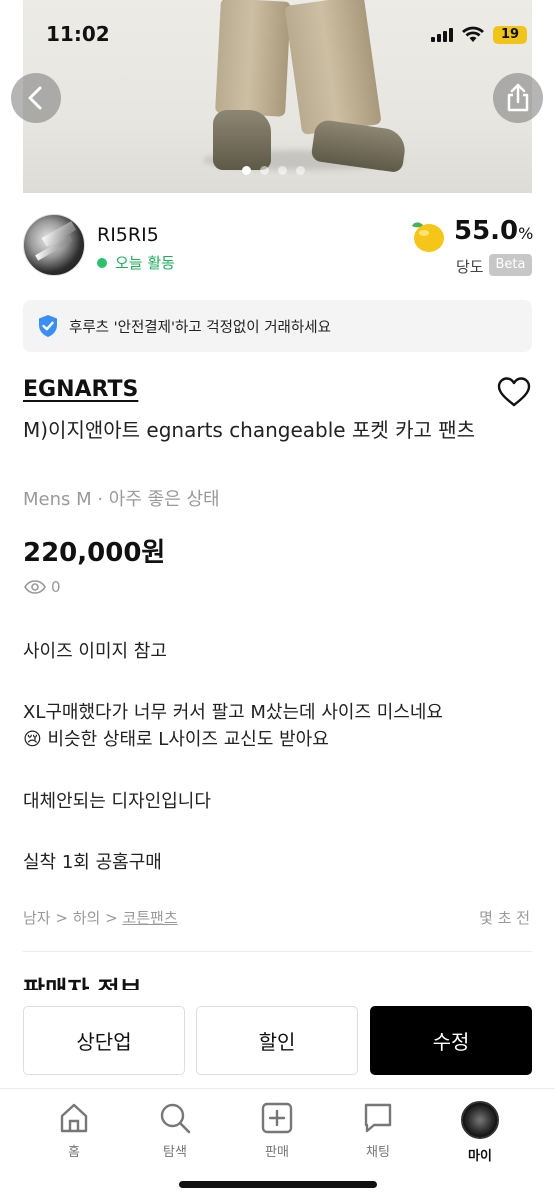 The width and height of the screenshot is (555, 1200). I want to click on score-value: 55.0, so click(486, 231).